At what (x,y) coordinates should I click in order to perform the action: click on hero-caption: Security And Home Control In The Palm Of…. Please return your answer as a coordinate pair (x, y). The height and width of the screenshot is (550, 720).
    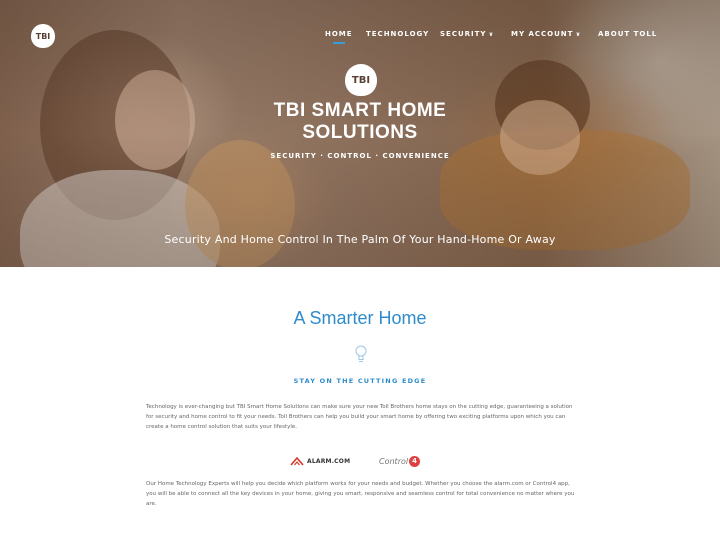
    Looking at the image, I should click on (360, 239).